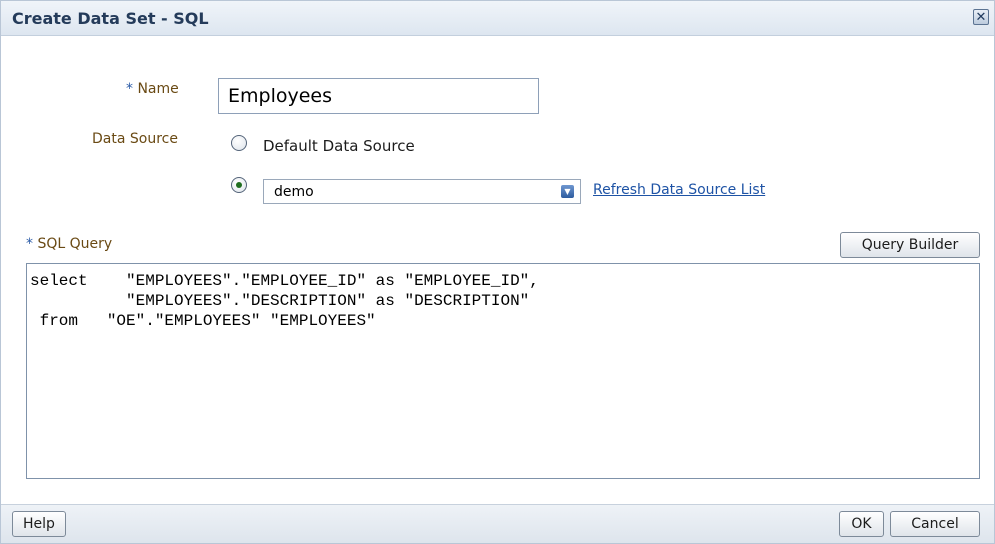  Describe the element at coordinates (239, 143) in the screenshot. I see `default-data-source-radio` at that location.